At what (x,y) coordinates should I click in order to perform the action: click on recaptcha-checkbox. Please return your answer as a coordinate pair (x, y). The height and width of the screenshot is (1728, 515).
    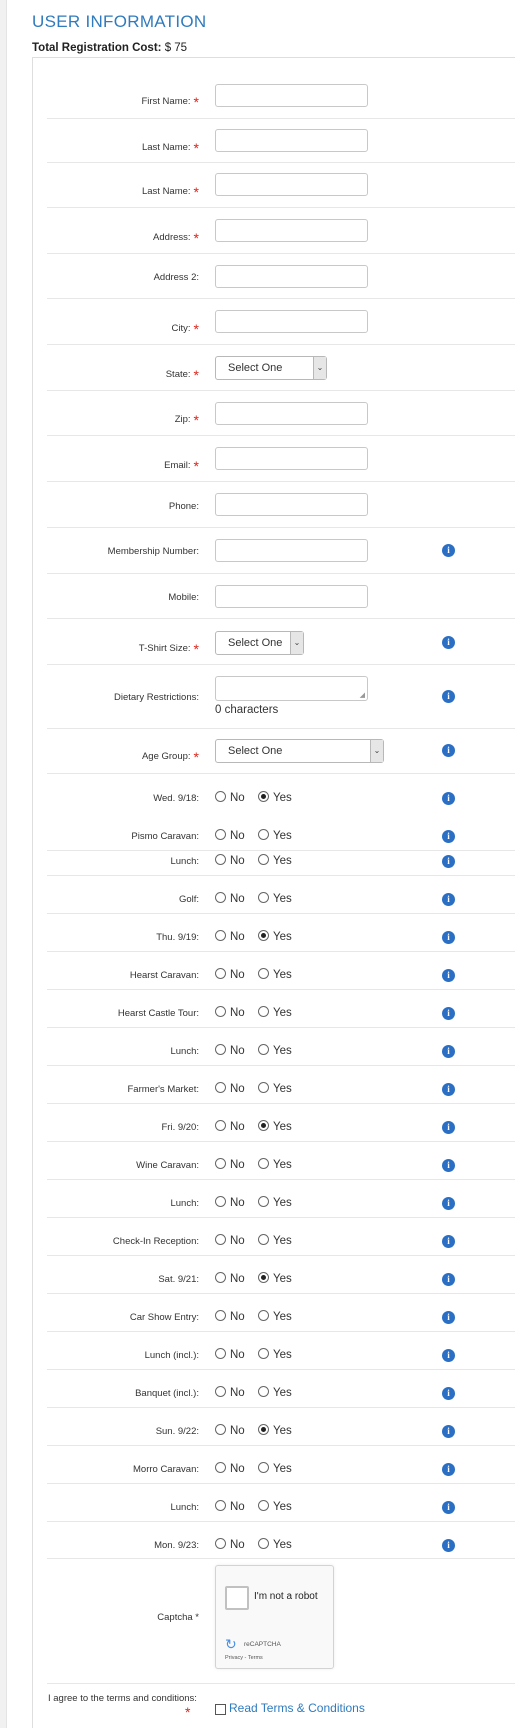
    Looking at the image, I should click on (237, 1598).